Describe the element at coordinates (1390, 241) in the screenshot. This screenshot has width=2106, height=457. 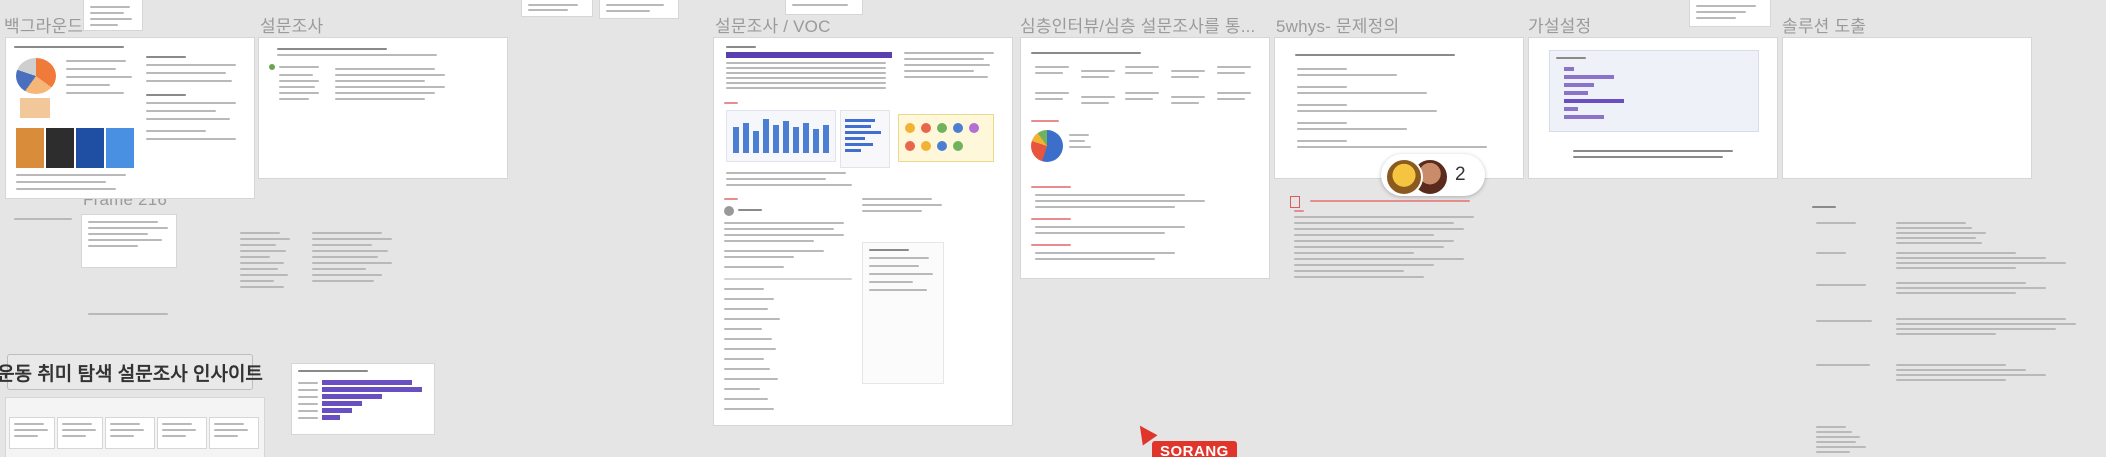
I see `fivewhys-notes` at that location.